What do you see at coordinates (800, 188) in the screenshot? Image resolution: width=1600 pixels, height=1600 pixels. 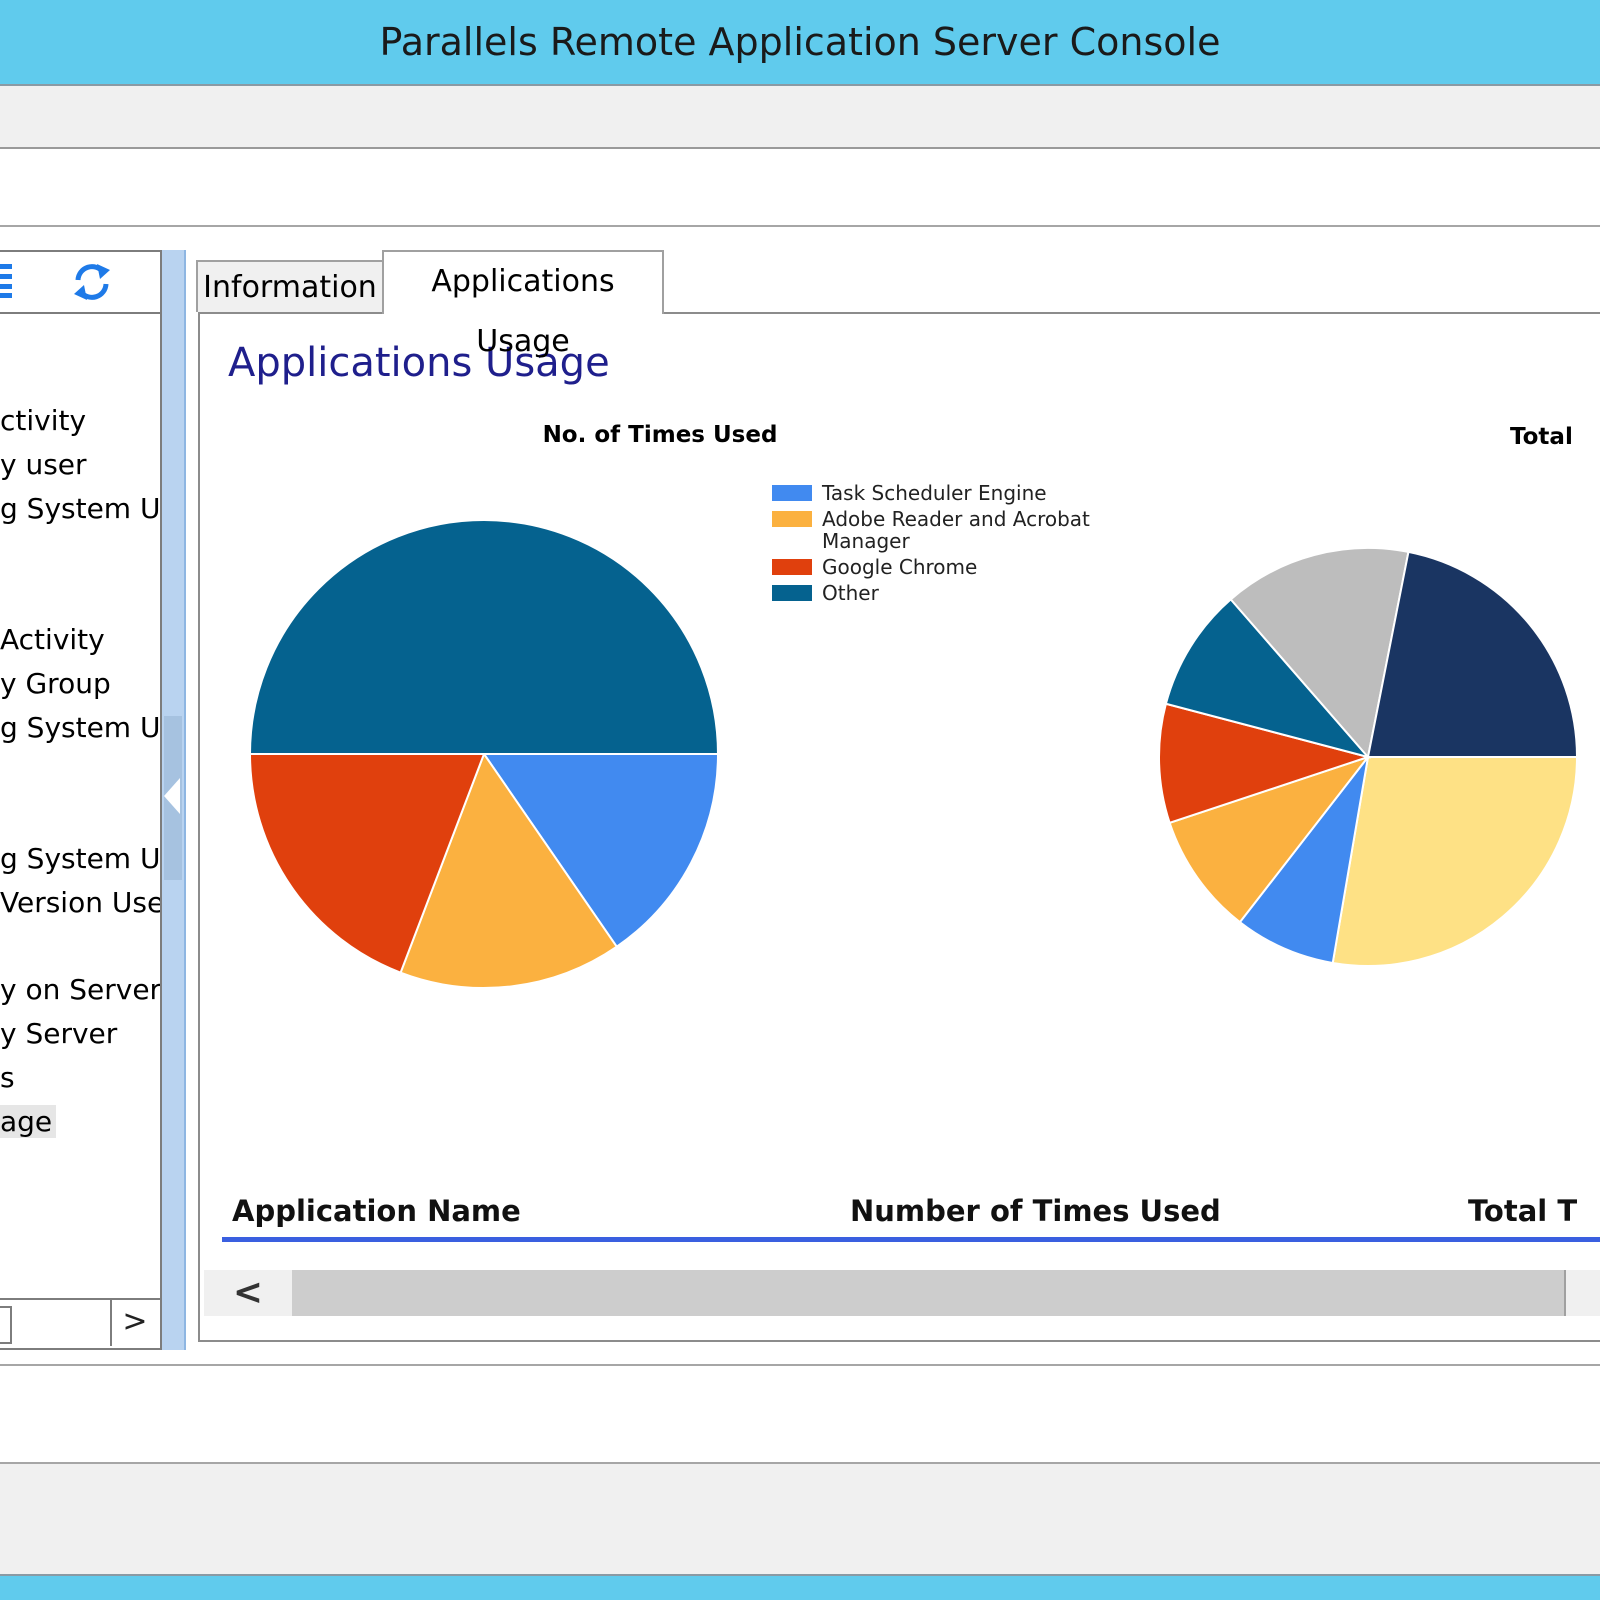 I see `toolbar-band` at bounding box center [800, 188].